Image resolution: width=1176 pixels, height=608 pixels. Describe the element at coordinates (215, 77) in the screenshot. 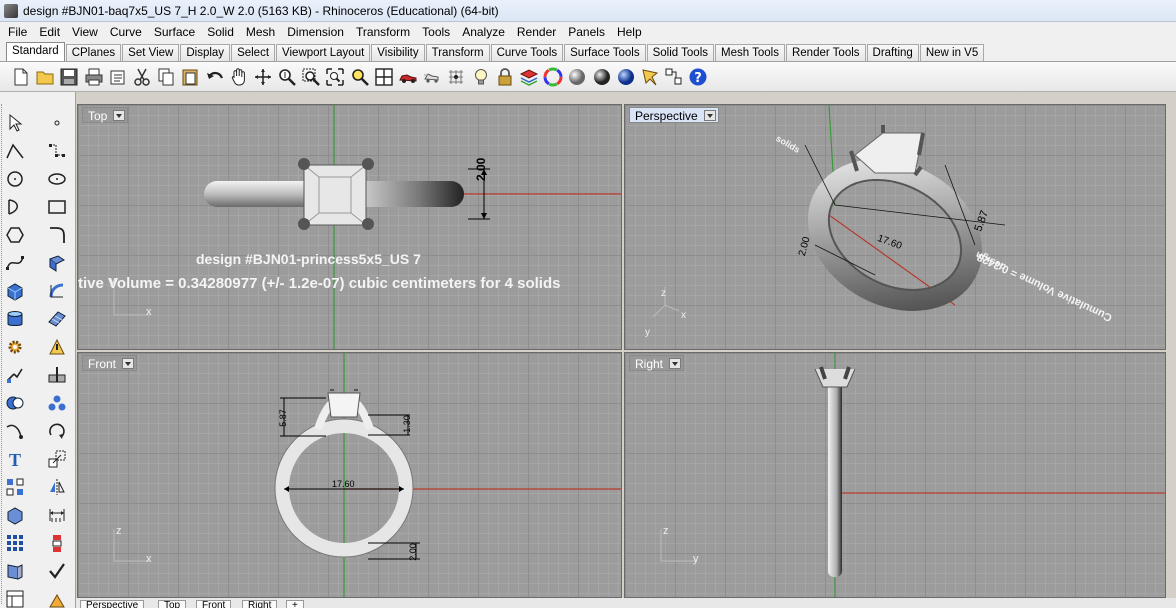

I see `undo-icon` at that location.